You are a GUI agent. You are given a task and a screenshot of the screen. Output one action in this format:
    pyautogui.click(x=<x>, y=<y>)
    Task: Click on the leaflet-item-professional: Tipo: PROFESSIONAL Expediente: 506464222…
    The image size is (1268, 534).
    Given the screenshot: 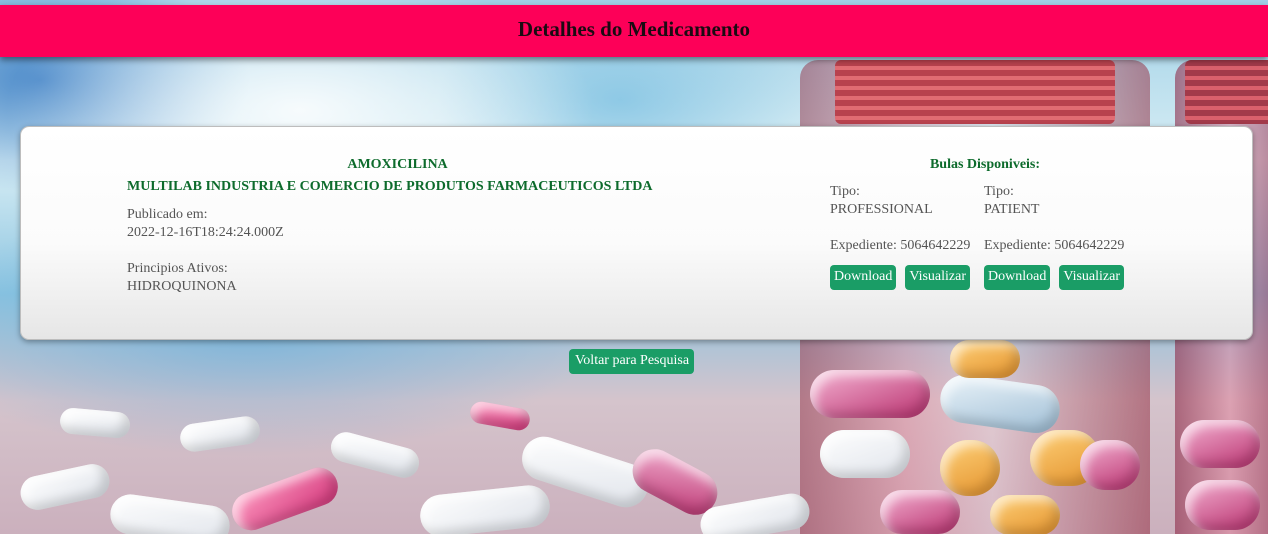 What is the action you would take?
    pyautogui.click(x=905, y=236)
    